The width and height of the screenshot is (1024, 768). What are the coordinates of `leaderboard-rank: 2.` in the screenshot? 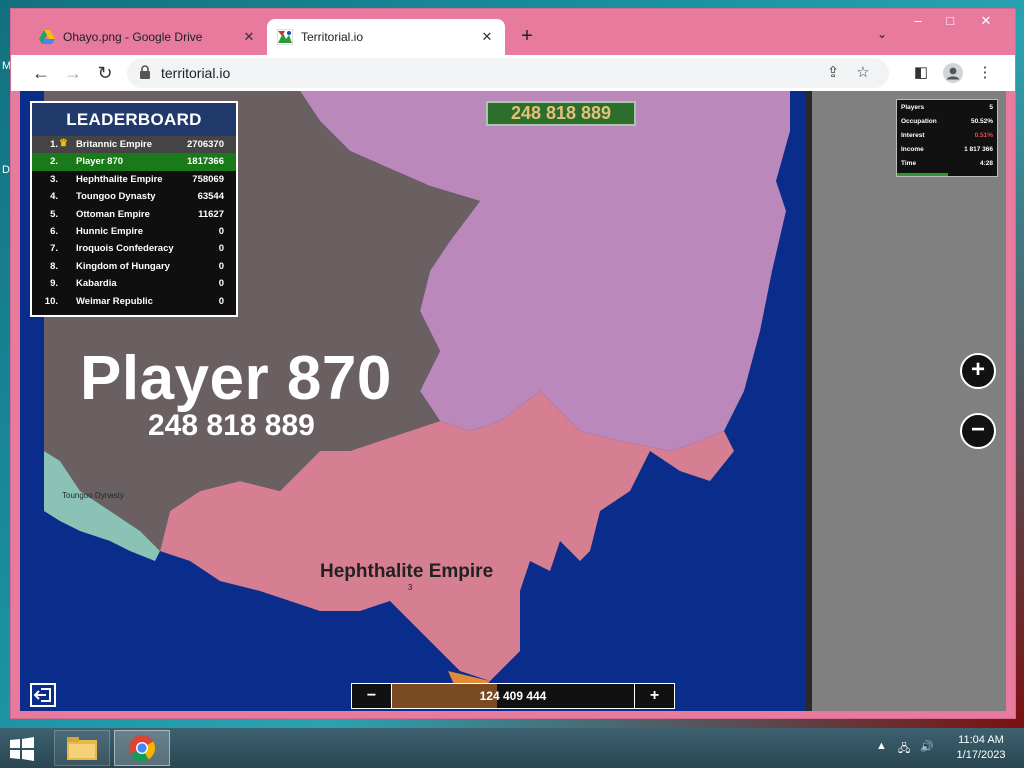 It's located at (54, 162).